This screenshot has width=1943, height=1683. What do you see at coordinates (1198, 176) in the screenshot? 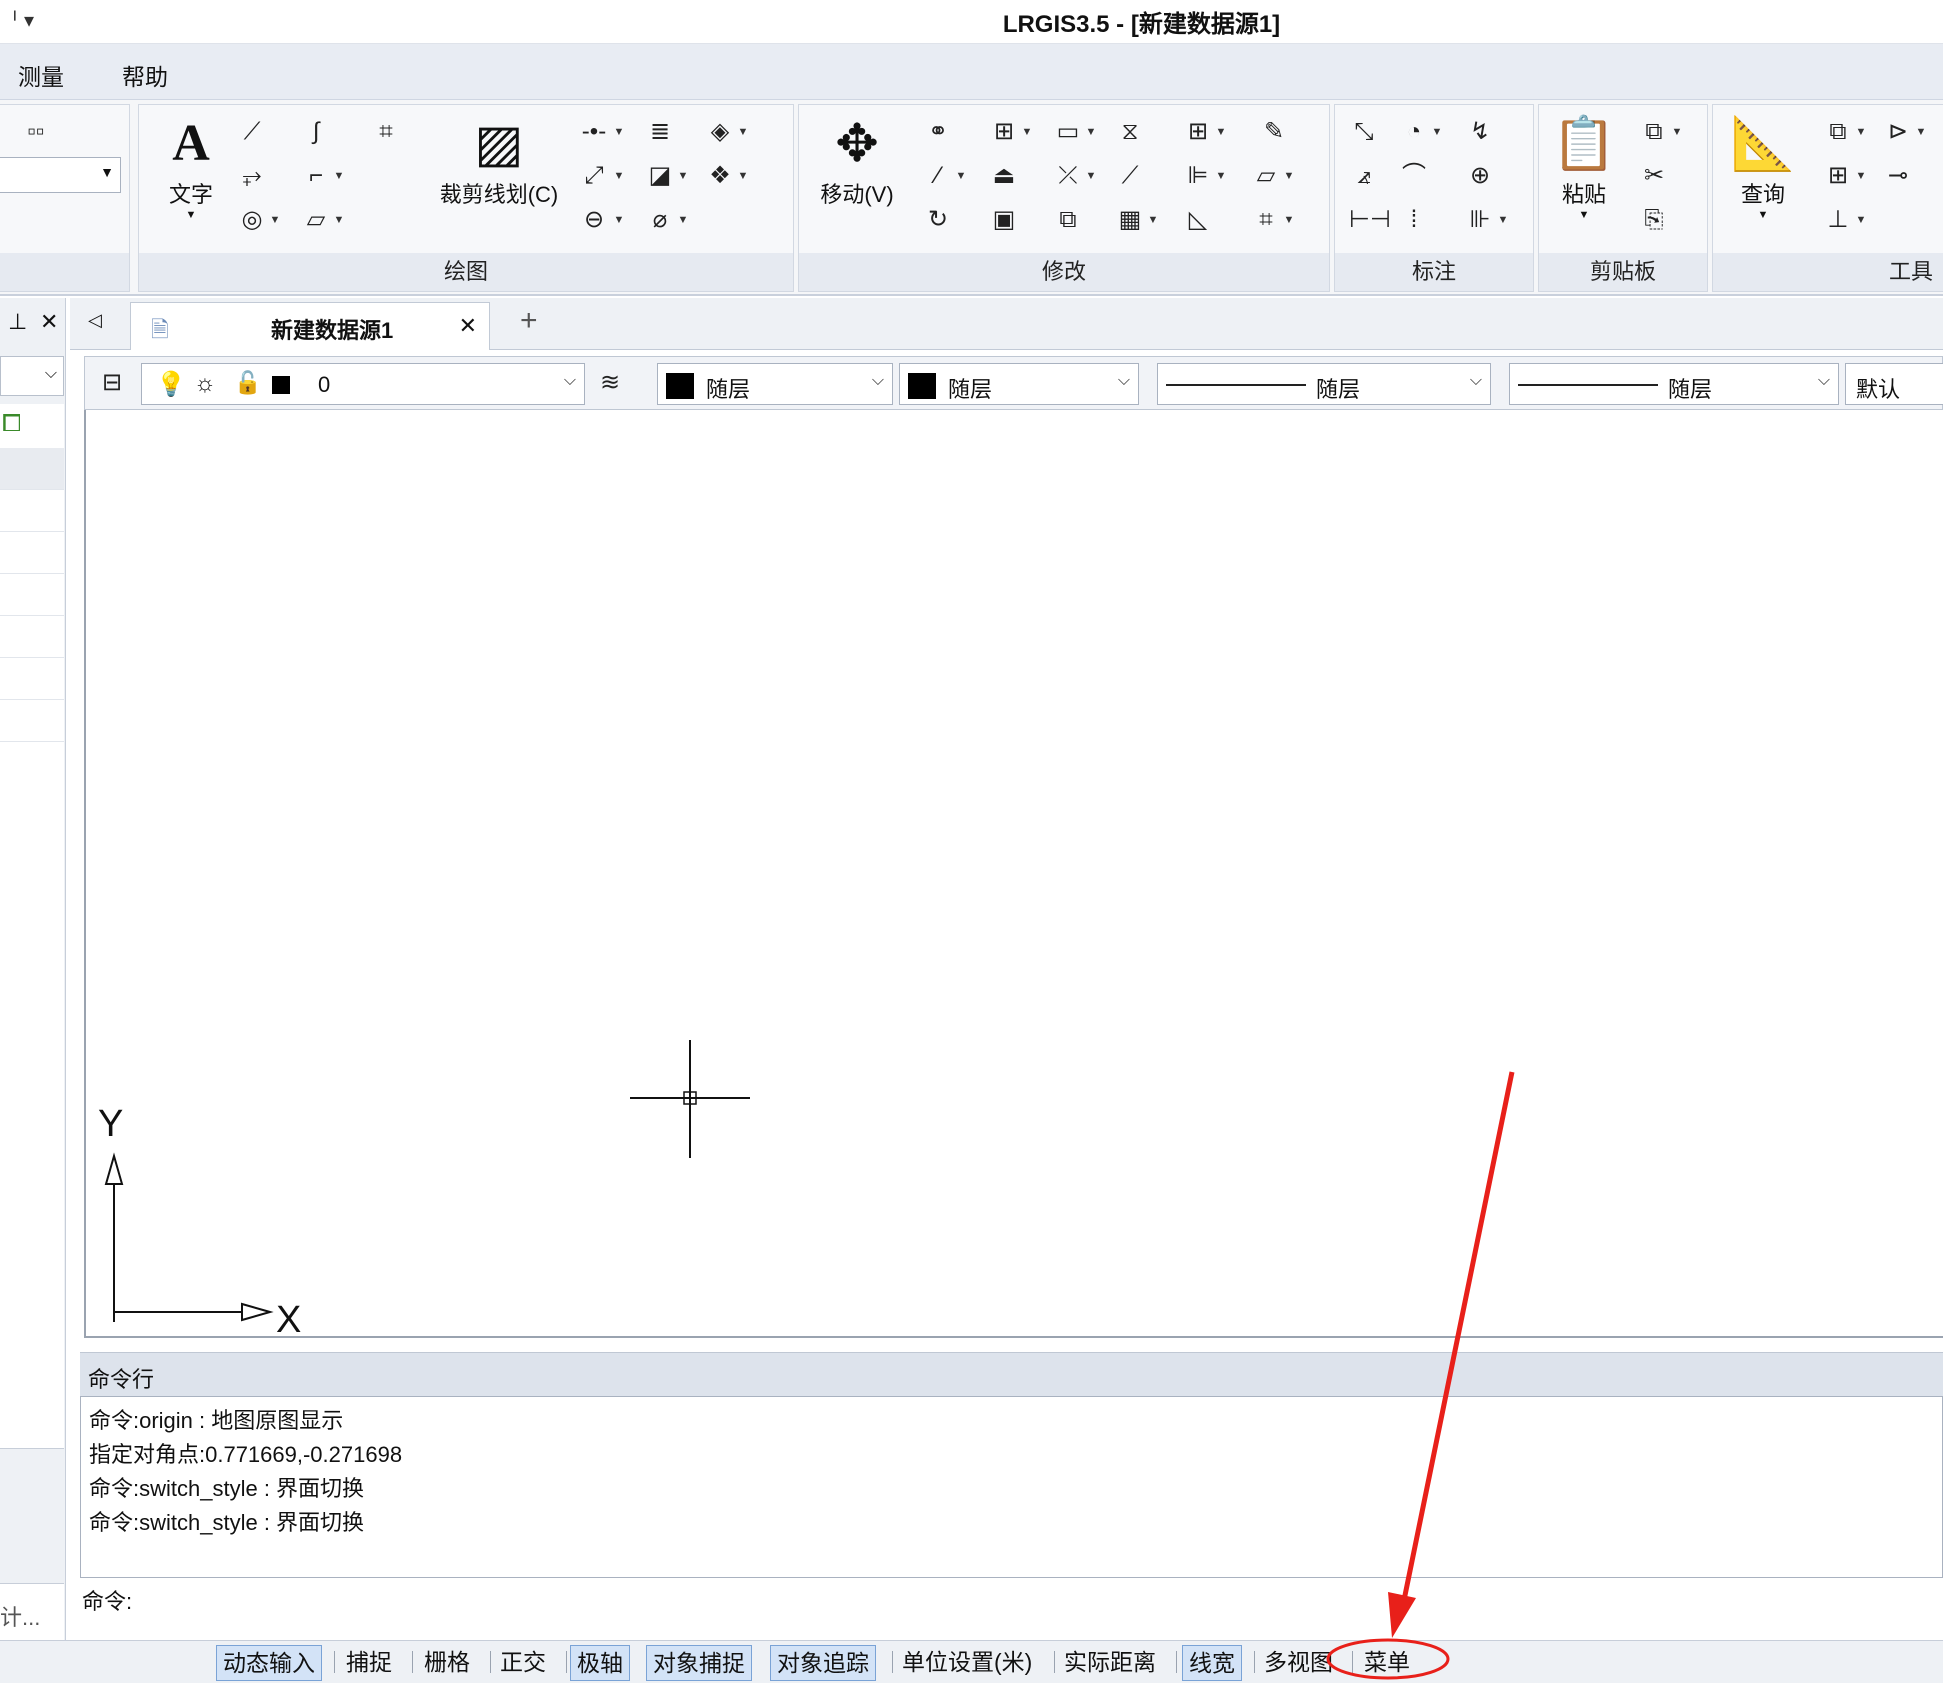
I see `align-left-icon: ⊫` at bounding box center [1198, 176].